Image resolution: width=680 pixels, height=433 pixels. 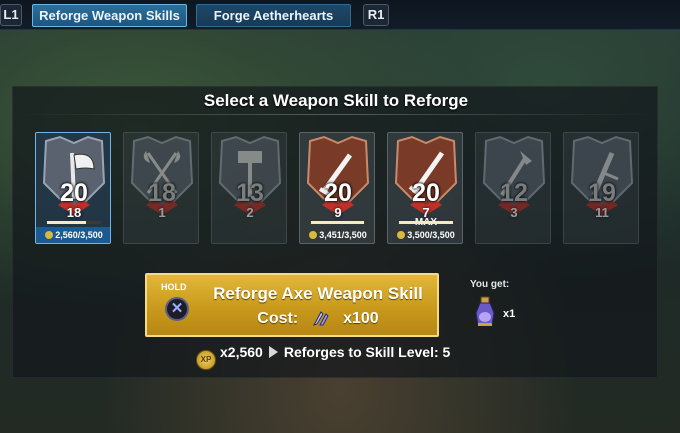 I want to click on skill-rank: 18, so click(x=74, y=212).